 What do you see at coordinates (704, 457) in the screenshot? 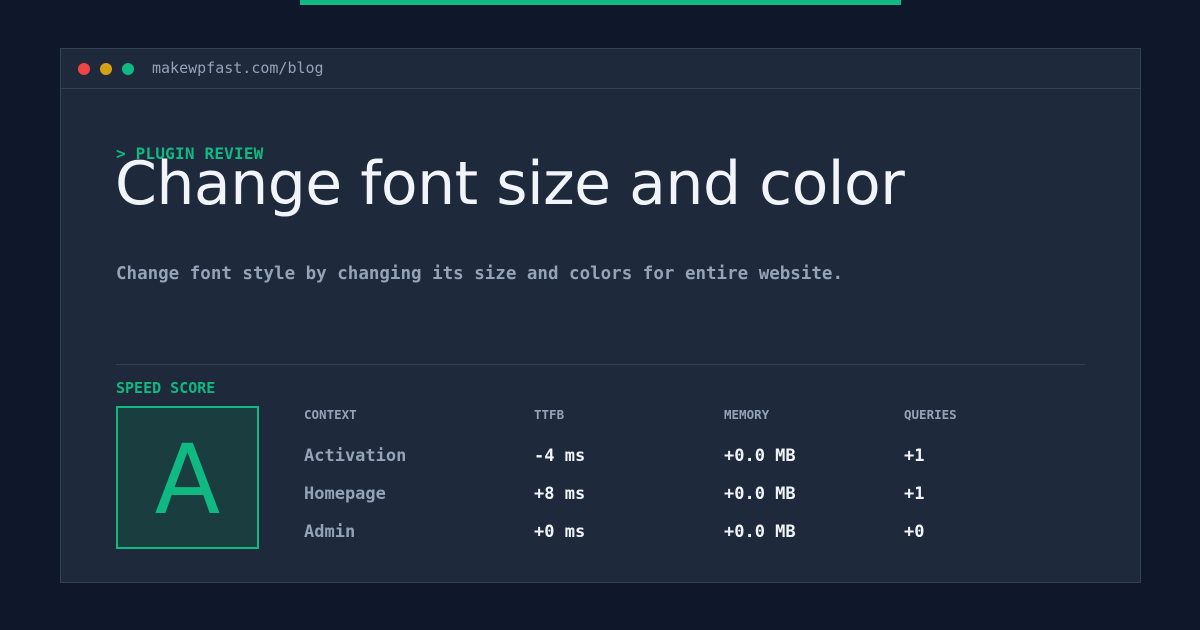
I see `table-row: Activation -4 ms +0.0 MB +1` at bounding box center [704, 457].